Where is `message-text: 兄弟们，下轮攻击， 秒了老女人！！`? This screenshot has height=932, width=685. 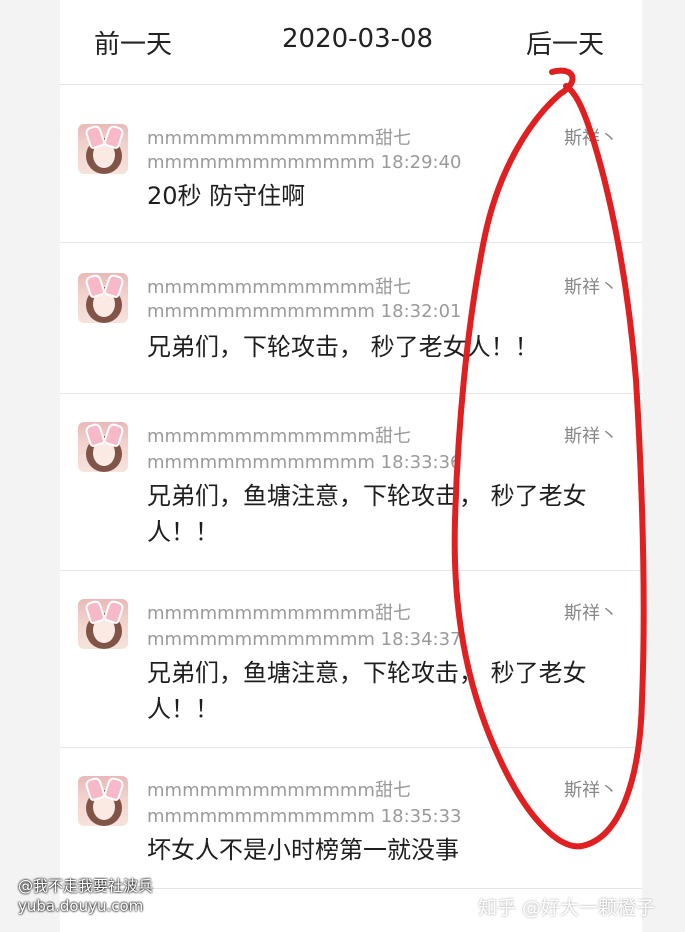 message-text: 兄弟们，下轮攻击， 秒了老女人！！ is located at coordinates (343, 347).